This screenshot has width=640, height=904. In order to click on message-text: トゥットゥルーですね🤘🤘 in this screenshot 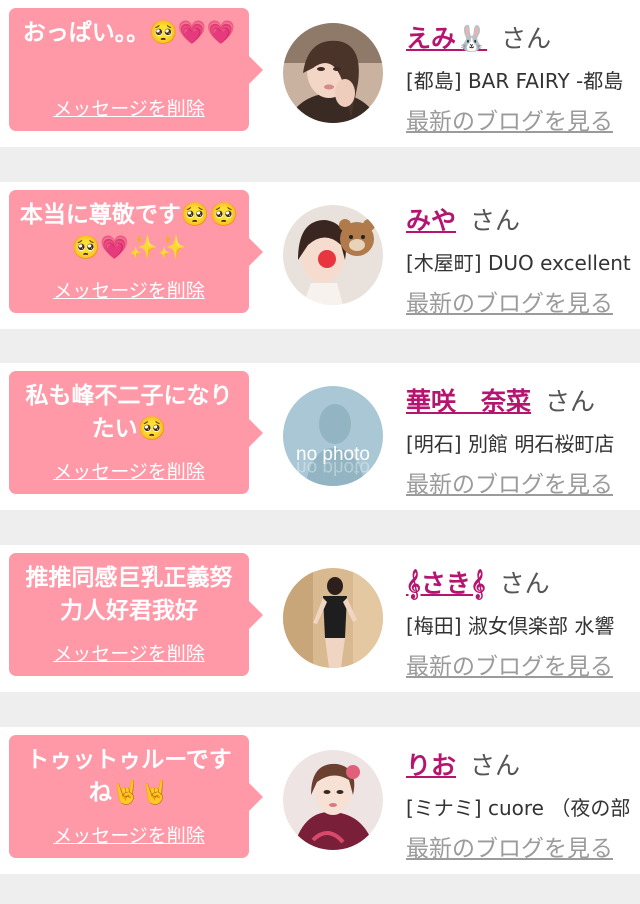, I will do `click(129, 776)`.